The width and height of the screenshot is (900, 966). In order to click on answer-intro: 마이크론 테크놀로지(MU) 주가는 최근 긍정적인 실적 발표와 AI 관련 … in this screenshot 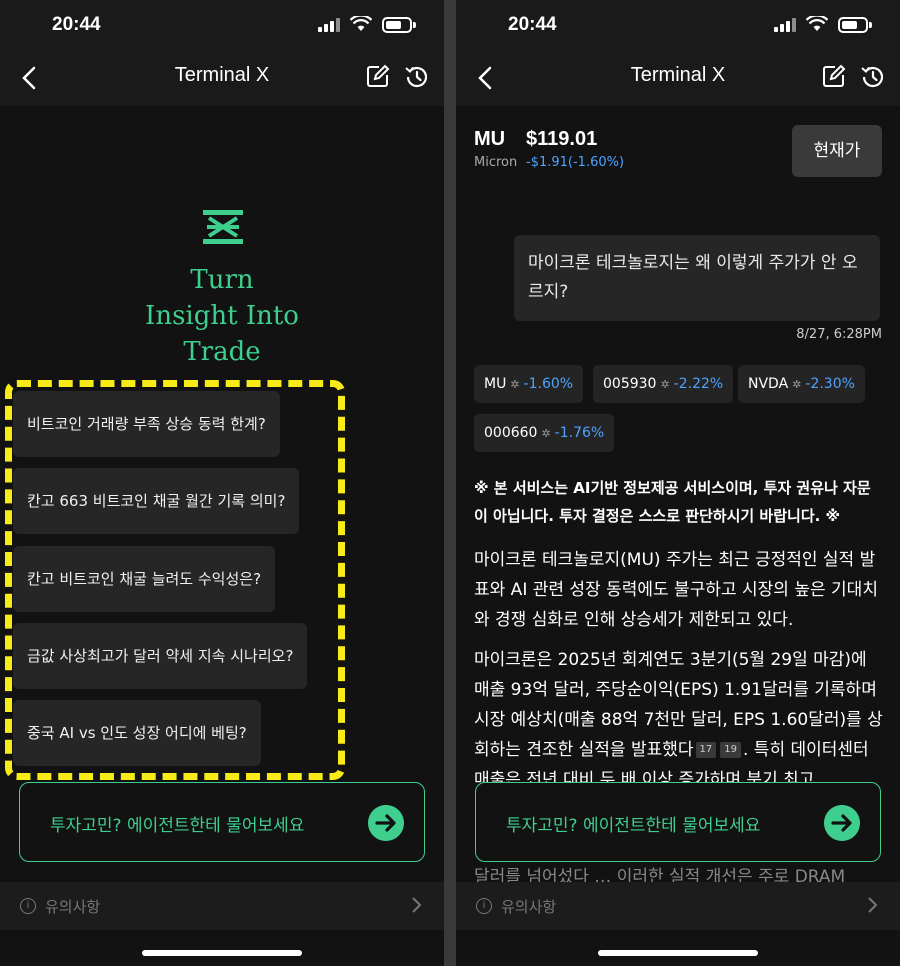, I will do `click(676, 590)`.